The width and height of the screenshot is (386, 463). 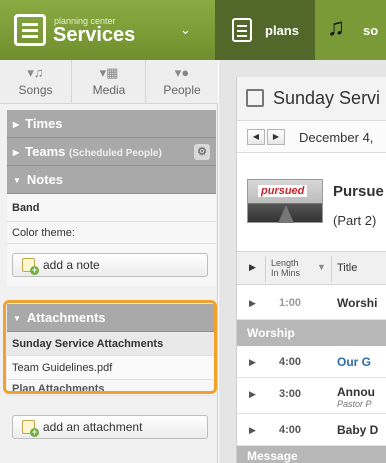 I want to click on page-title: Sunday Servi, so click(x=327, y=98).